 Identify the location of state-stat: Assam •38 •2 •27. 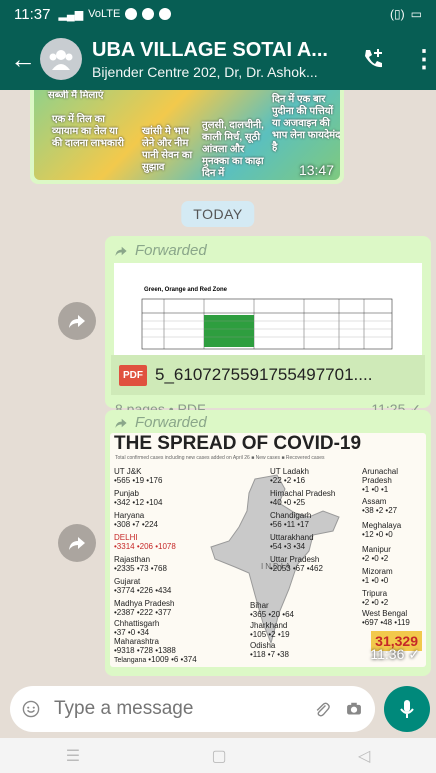
(379, 506).